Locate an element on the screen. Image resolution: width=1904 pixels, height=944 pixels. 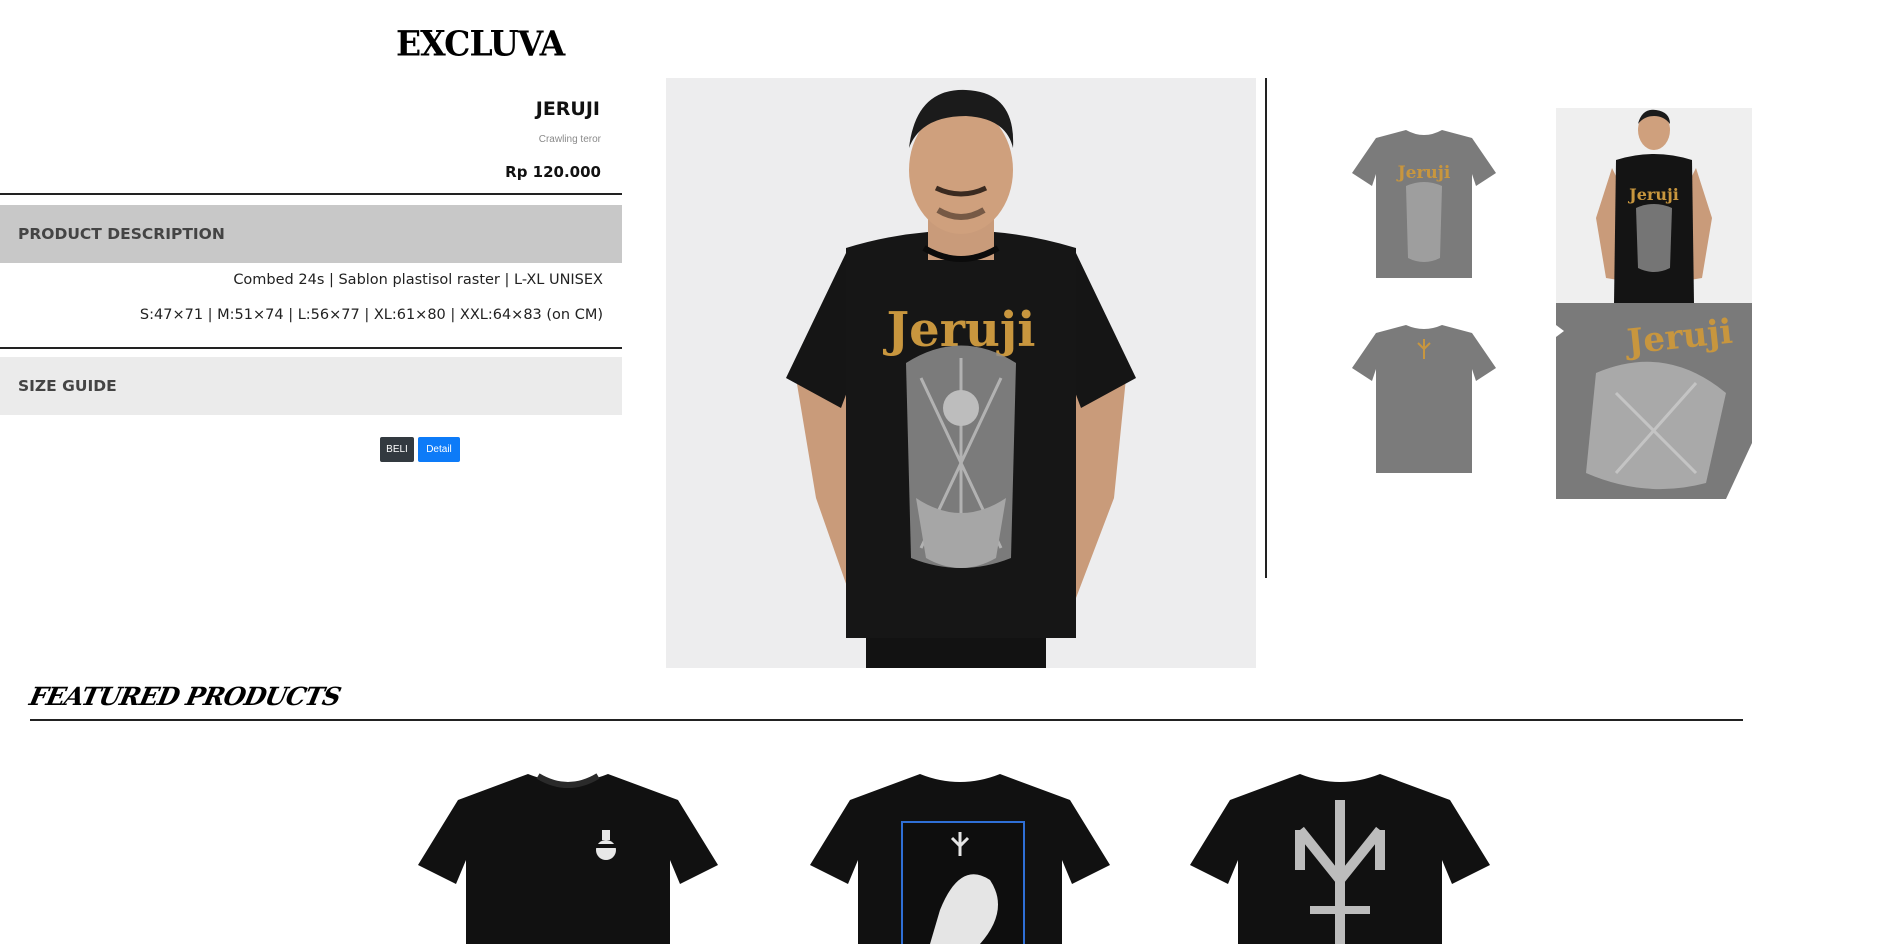
thumbnail-print-closeup: Jeruji is located at coordinates (1654, 401).